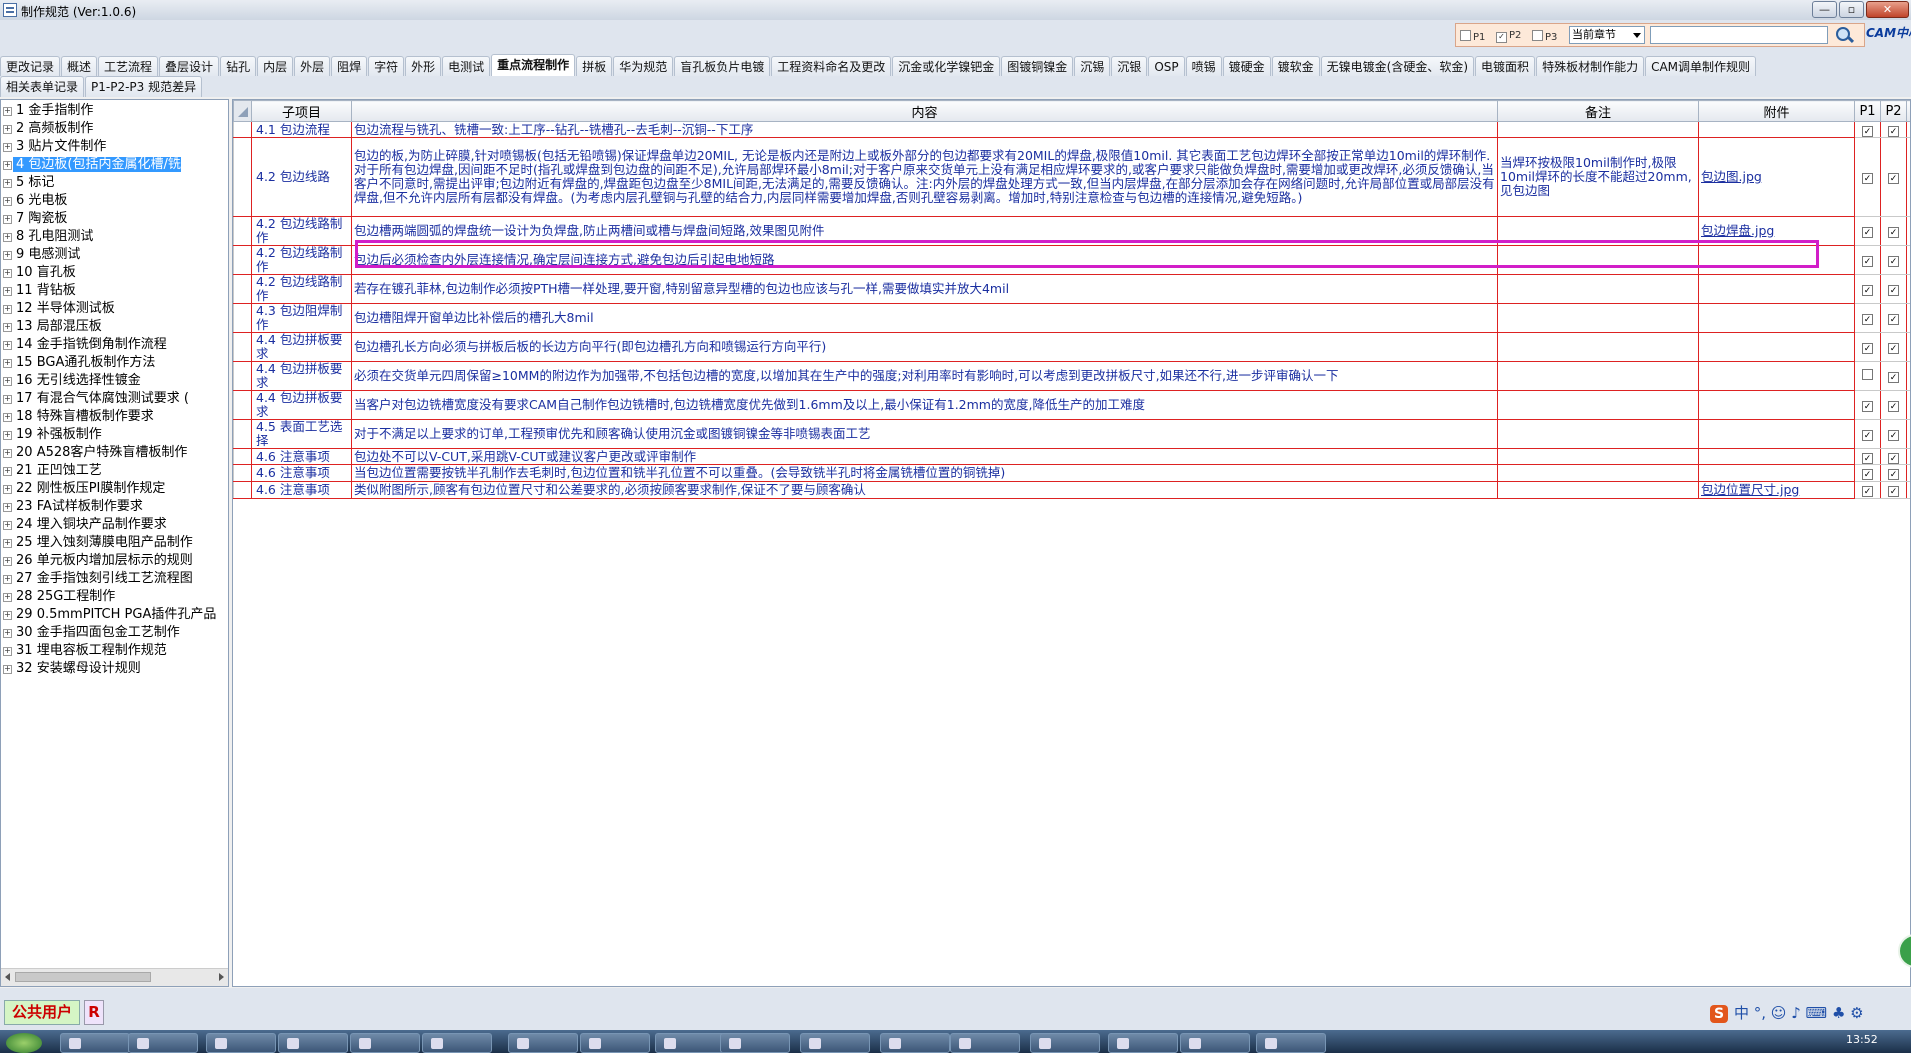 The image size is (1911, 1053). Describe the element at coordinates (114, 579) in the screenshot. I see `tree-item: +27 金手指蚀刻引线工艺流程图` at that location.